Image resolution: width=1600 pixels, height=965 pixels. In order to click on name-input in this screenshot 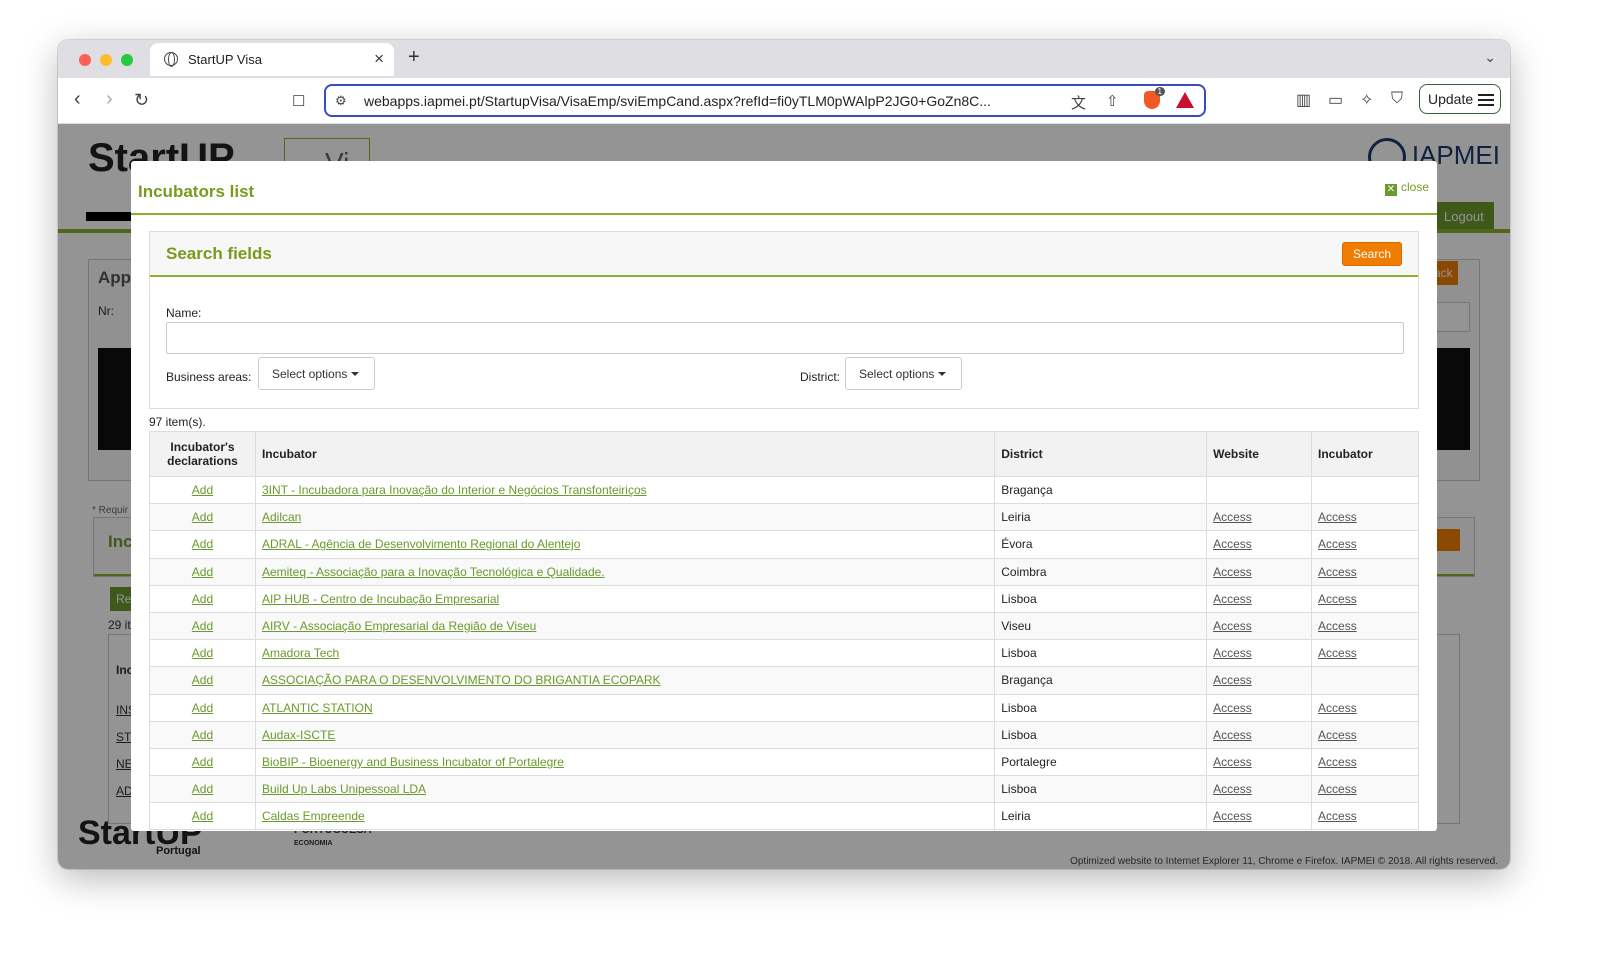, I will do `click(785, 338)`.